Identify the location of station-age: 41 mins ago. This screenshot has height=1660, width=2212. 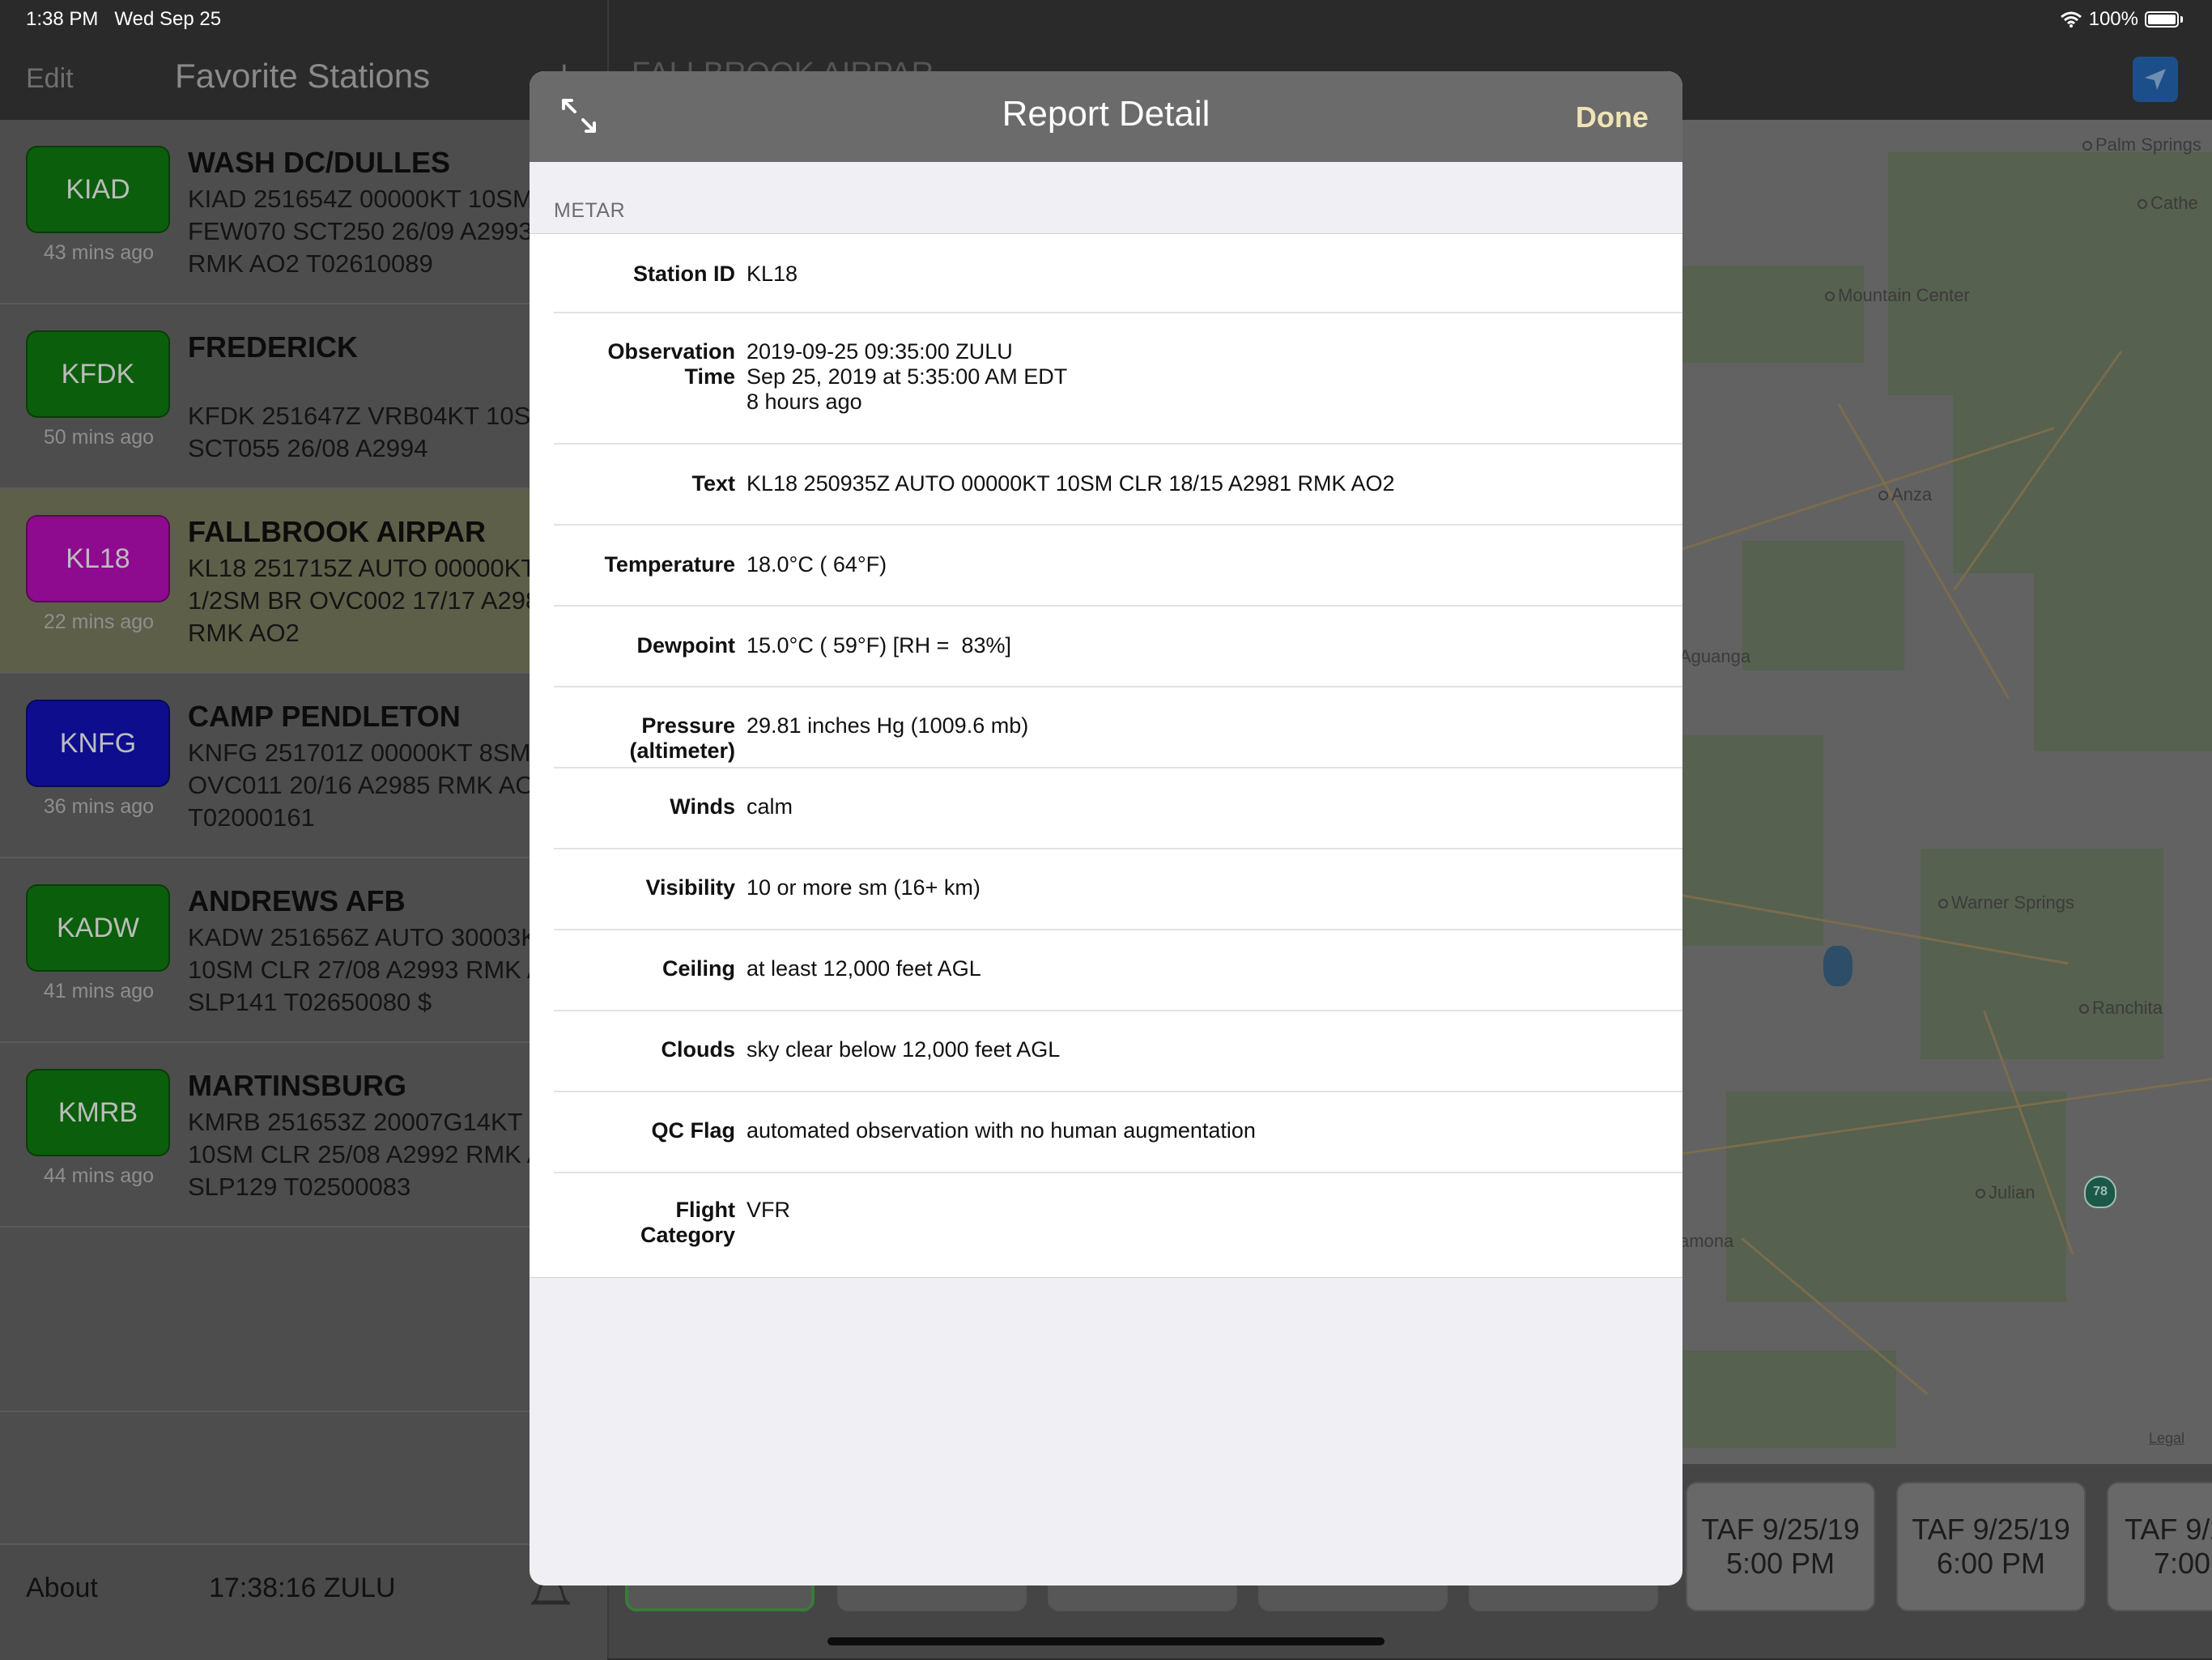
(99, 991).